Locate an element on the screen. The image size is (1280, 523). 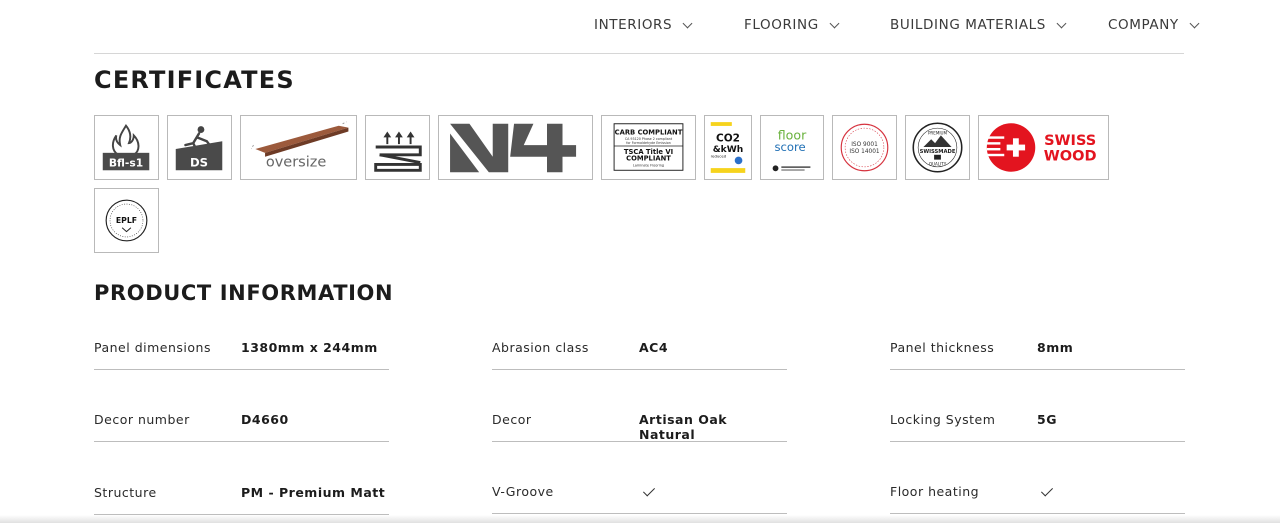
svg-text: QUALITY is located at coordinates (938, 163).